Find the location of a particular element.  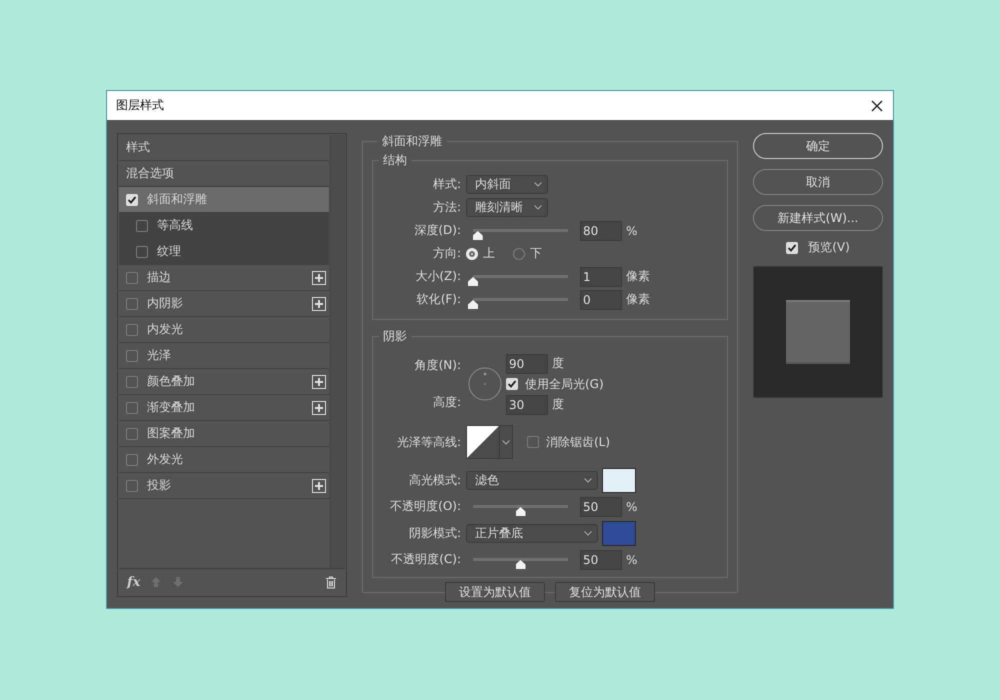

field-label: 方向: is located at coordinates (447, 253).